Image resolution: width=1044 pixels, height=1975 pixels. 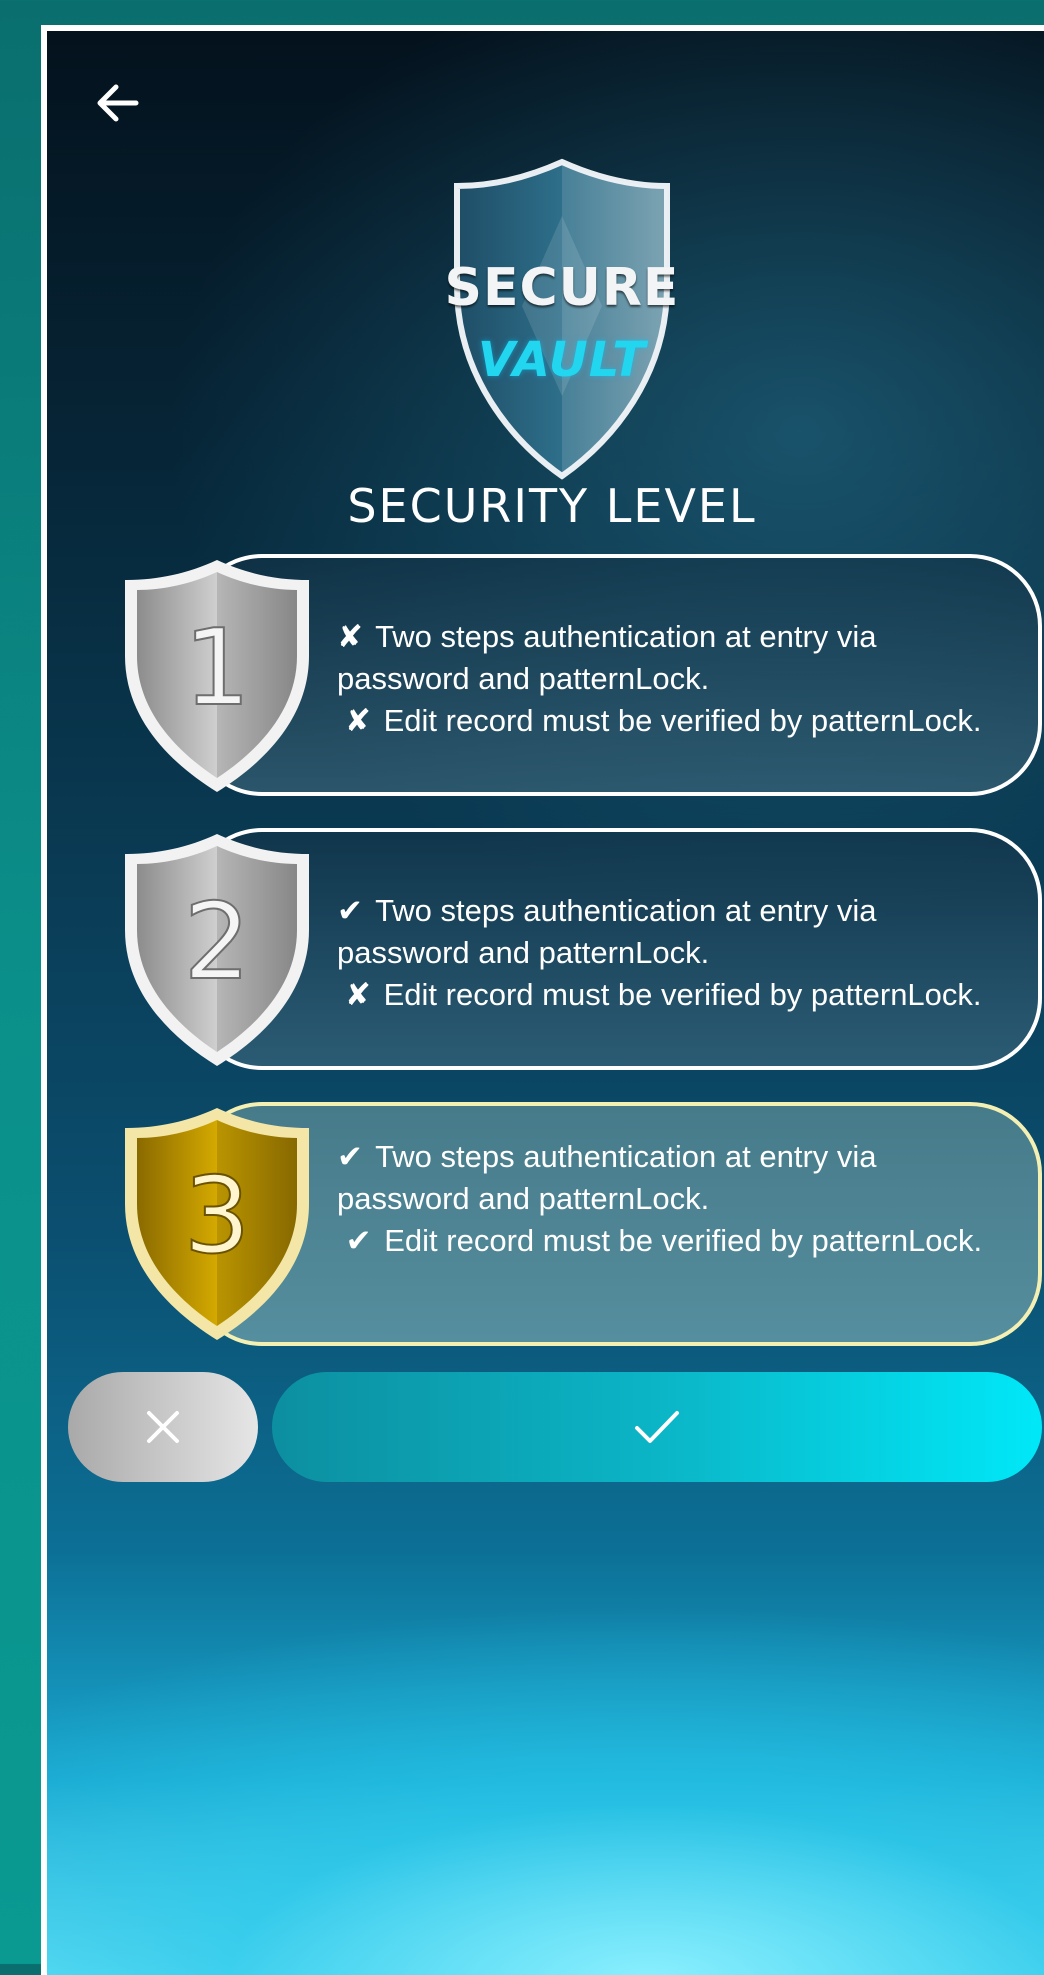 I want to click on arrow-left-icon, so click(x=118, y=103).